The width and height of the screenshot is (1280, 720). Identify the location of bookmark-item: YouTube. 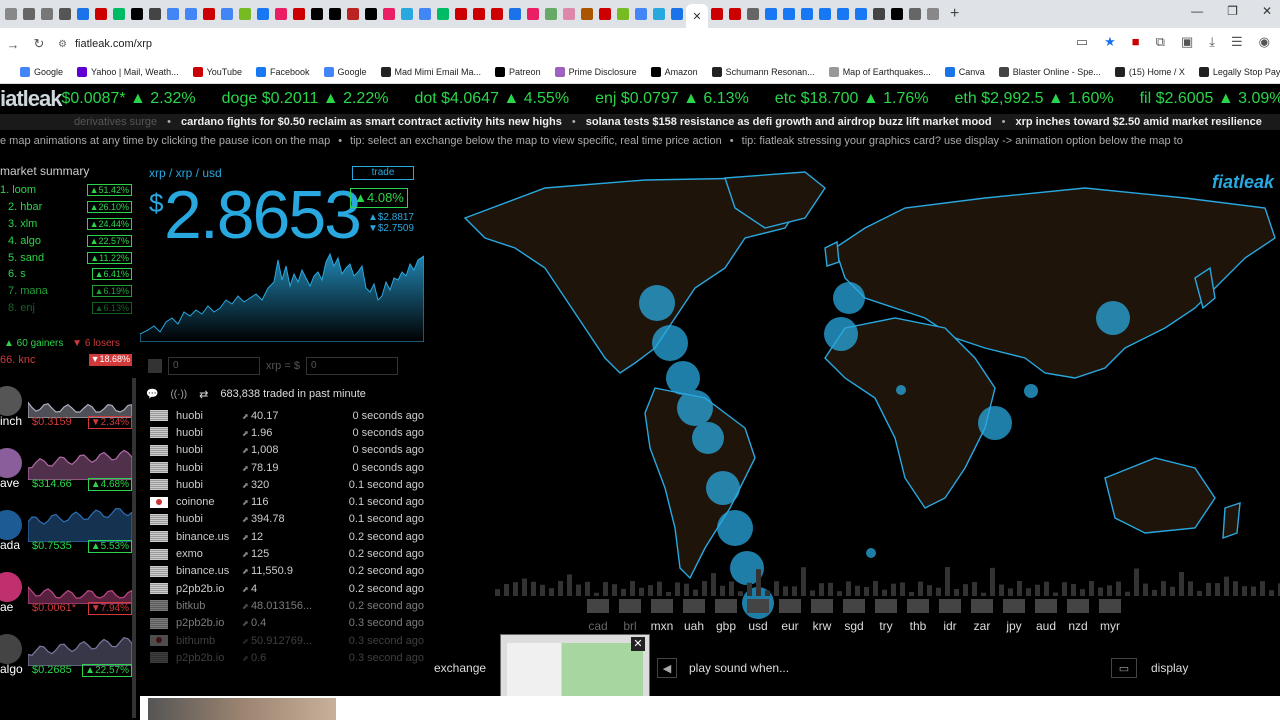
(217, 71).